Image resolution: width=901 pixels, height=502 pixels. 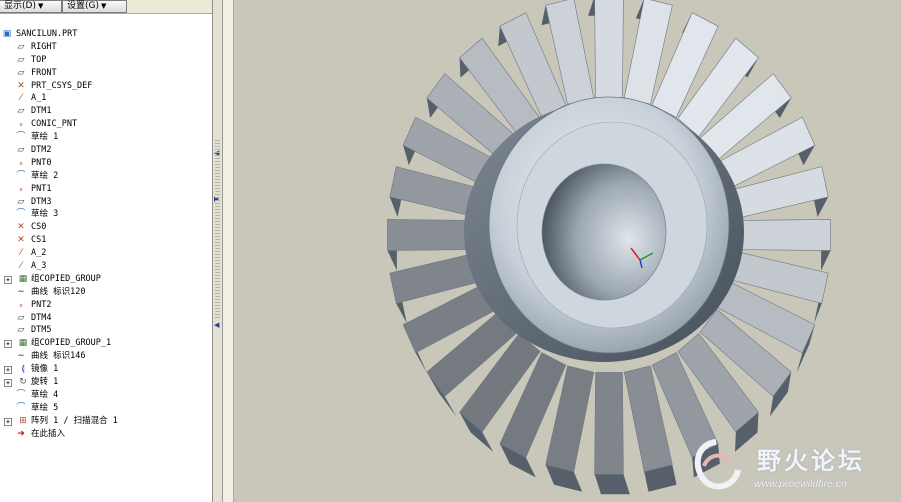 What do you see at coordinates (106, 124) in the screenshot?
I see `tree-item: ₓ CONIC_PNT` at bounding box center [106, 124].